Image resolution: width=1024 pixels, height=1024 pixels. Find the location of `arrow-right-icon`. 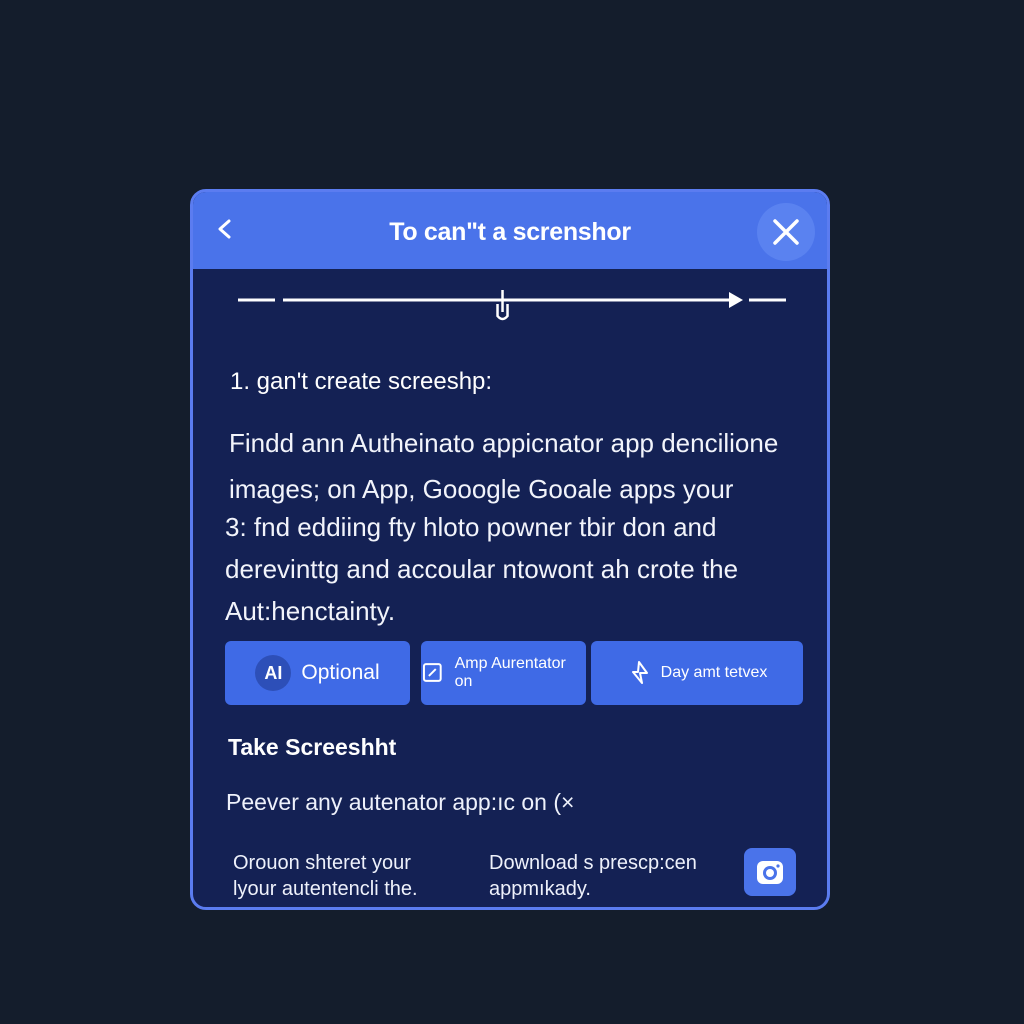

arrow-right-icon is located at coordinates (736, 300).